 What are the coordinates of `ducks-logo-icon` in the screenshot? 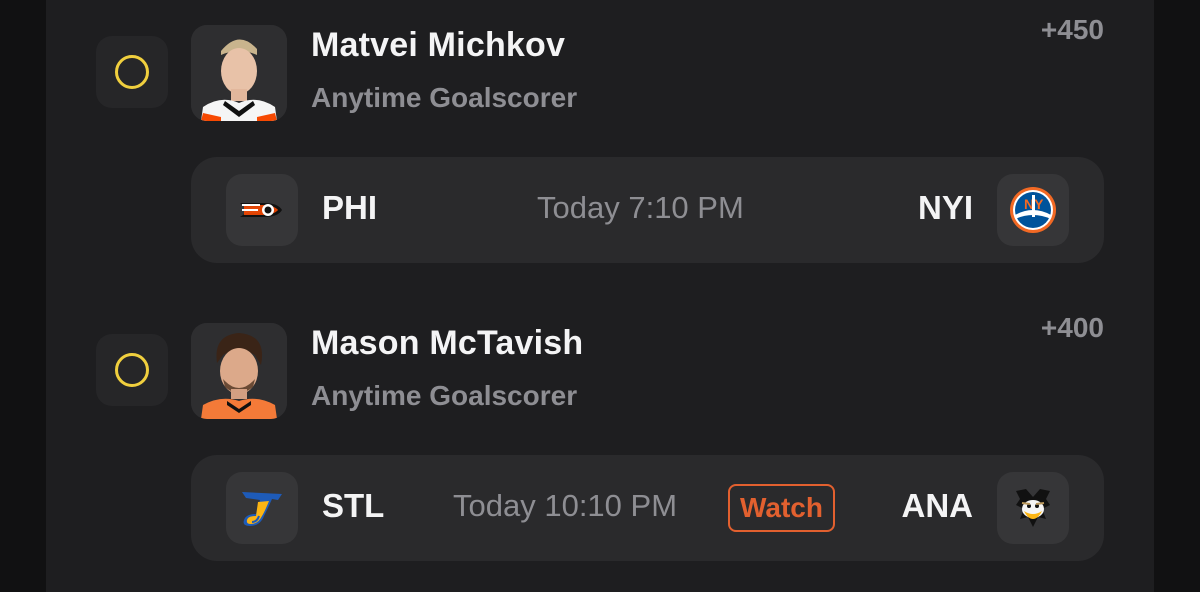 It's located at (1033, 508).